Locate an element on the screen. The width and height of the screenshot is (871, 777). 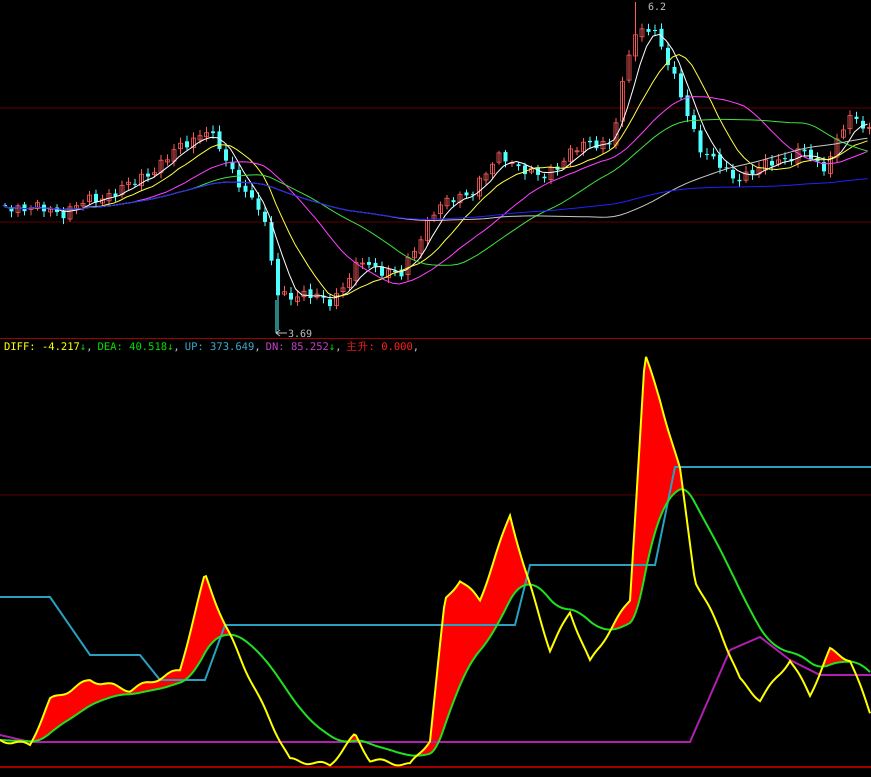
indicator-value: 主升: 0.000 is located at coordinates (379, 347).